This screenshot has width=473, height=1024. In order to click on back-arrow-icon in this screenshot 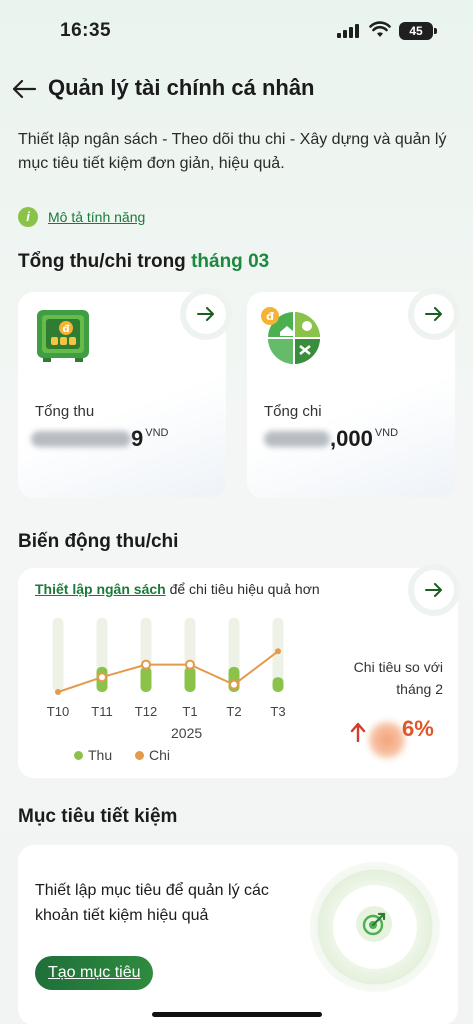, I will do `click(24, 89)`.